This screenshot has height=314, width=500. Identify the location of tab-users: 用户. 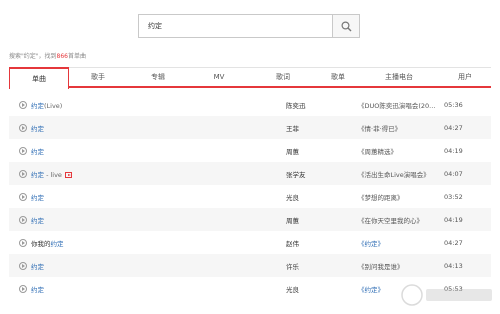
(465, 77).